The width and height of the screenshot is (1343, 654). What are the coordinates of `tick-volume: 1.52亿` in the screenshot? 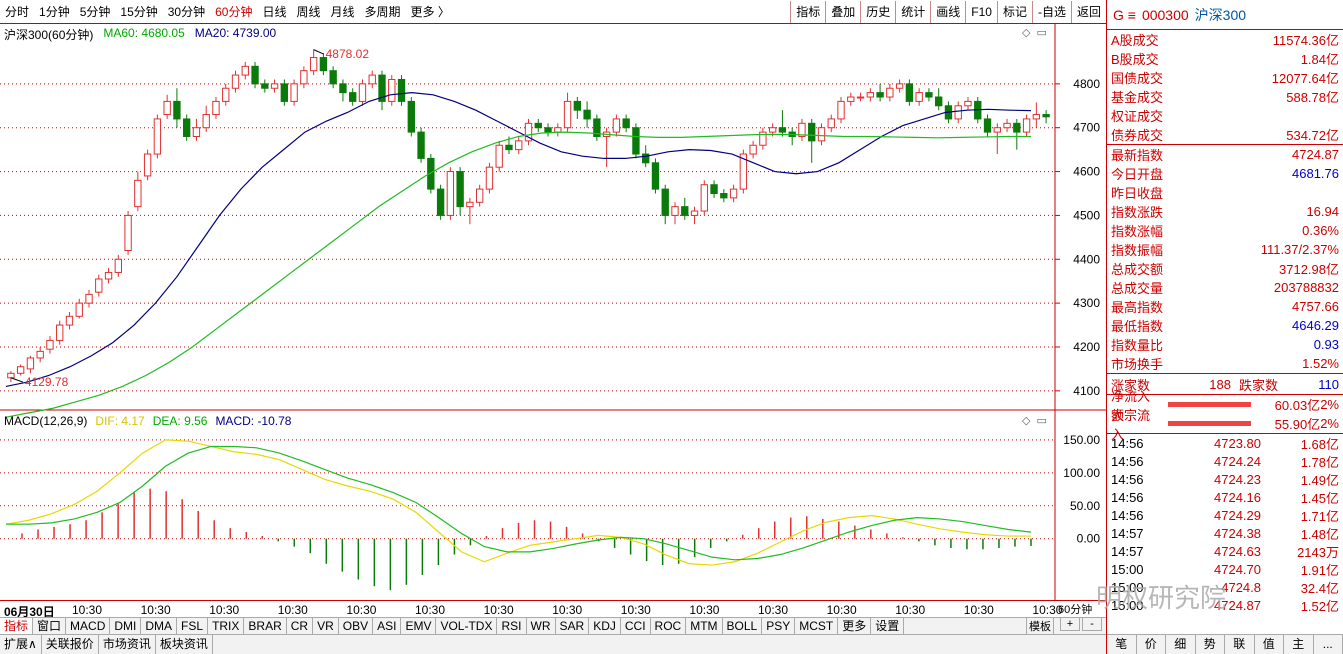 It's located at (1319, 606).